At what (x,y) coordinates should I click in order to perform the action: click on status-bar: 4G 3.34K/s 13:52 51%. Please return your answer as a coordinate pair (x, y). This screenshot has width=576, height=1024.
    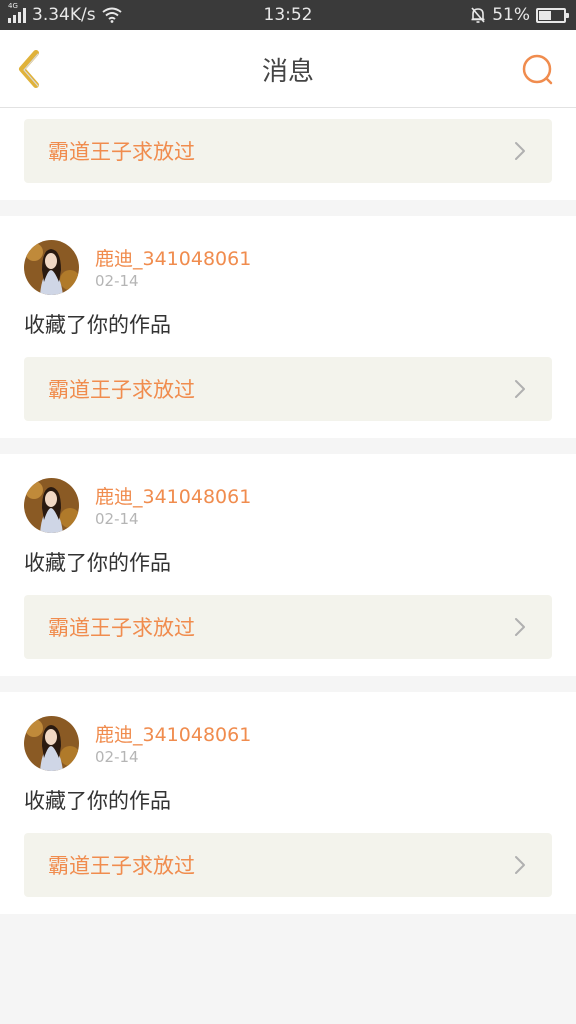
    Looking at the image, I should click on (288, 15).